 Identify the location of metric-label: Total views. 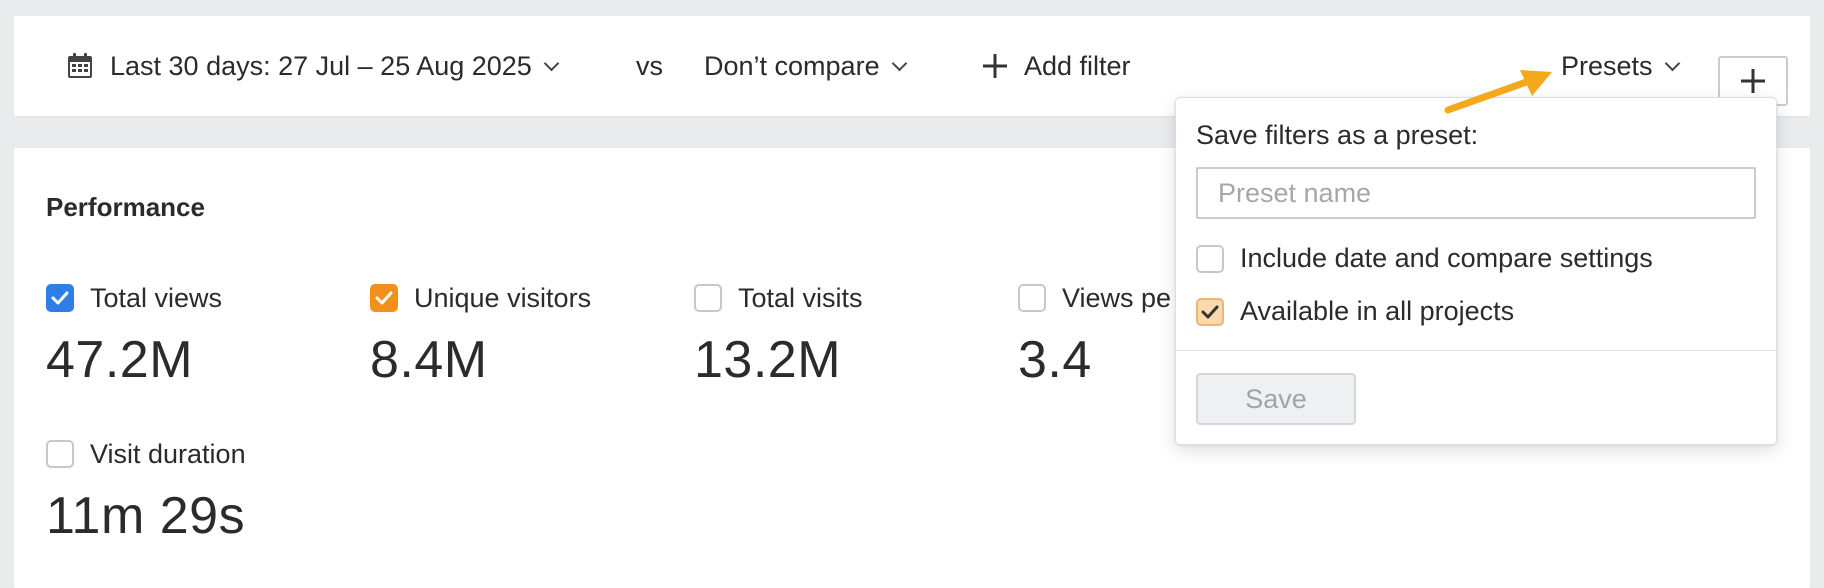
(156, 297).